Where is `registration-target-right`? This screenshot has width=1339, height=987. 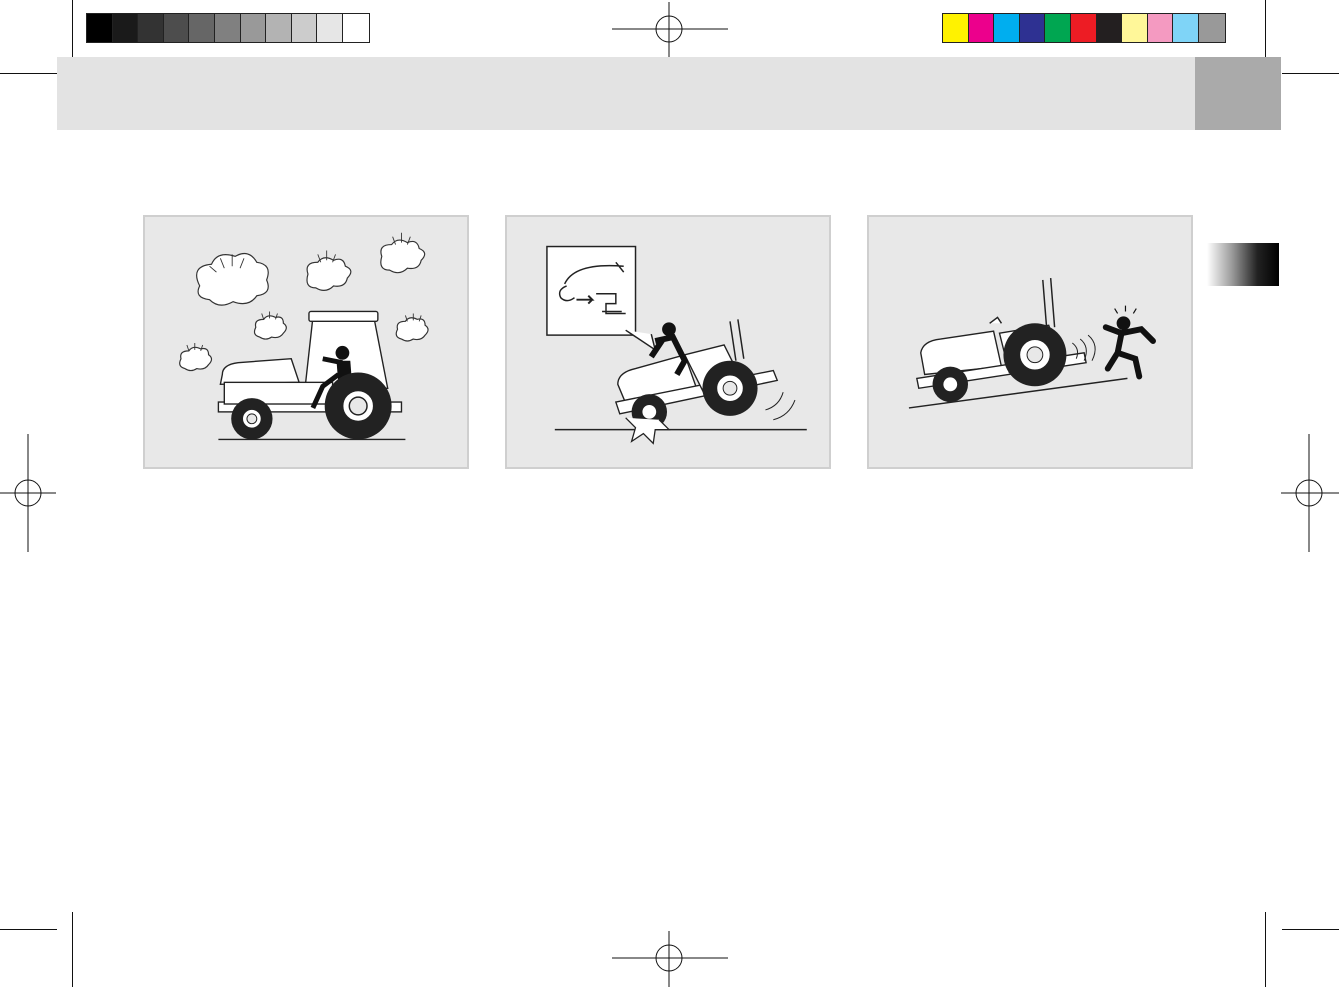
registration-target-right is located at coordinates (1310, 493).